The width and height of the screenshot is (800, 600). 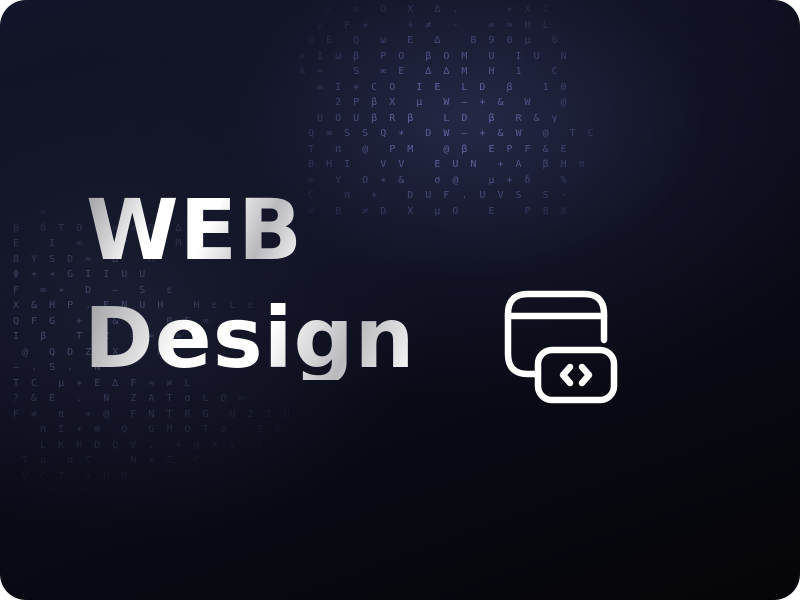 I want to click on code-bracket-left-icon, so click(x=566, y=375).